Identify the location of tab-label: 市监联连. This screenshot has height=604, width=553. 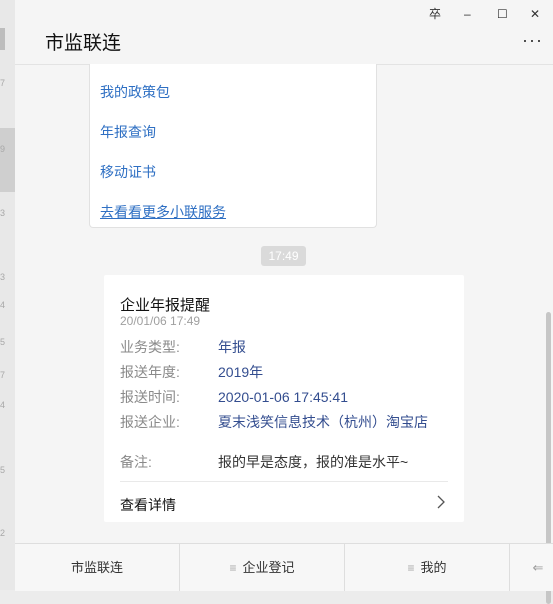
(96, 567).